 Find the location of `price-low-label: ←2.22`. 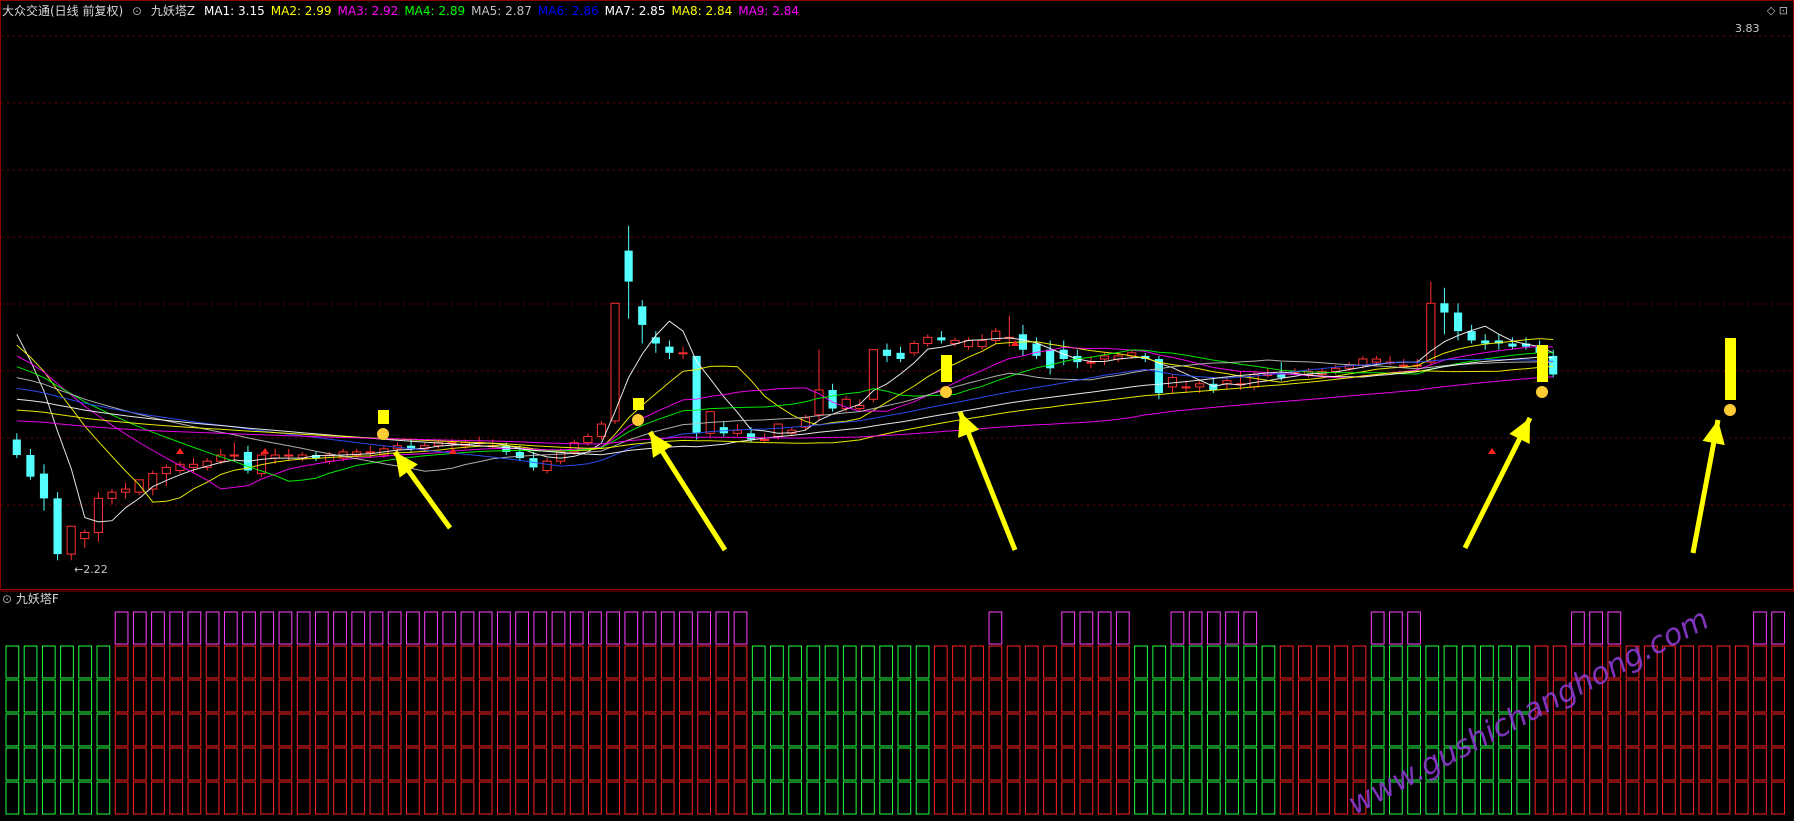

price-low-label: ←2.22 is located at coordinates (91, 569).